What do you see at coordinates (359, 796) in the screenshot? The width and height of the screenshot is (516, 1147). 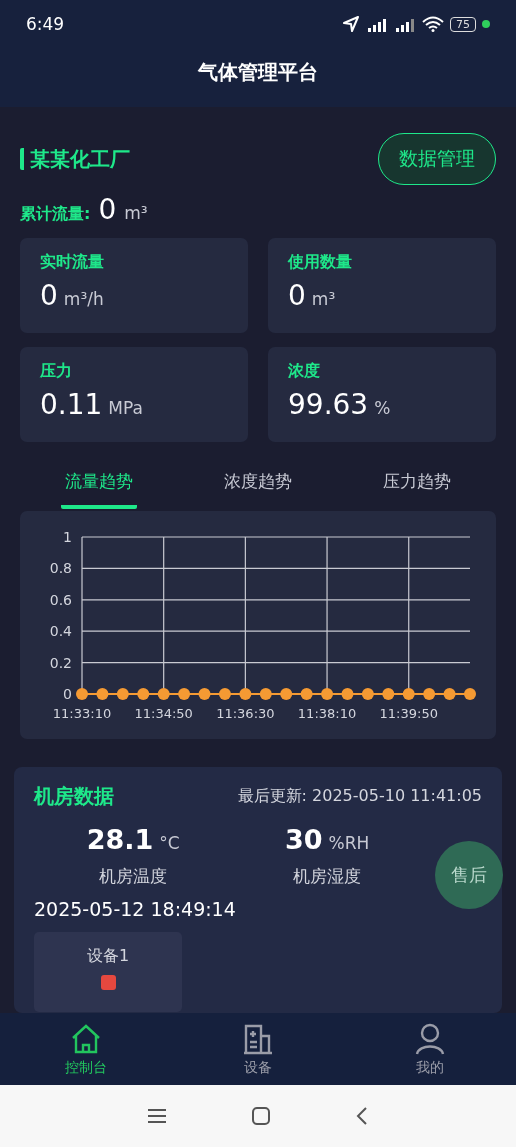 I see `last-update-text: 最后更新: 2025-05-10 11:41:05` at bounding box center [359, 796].